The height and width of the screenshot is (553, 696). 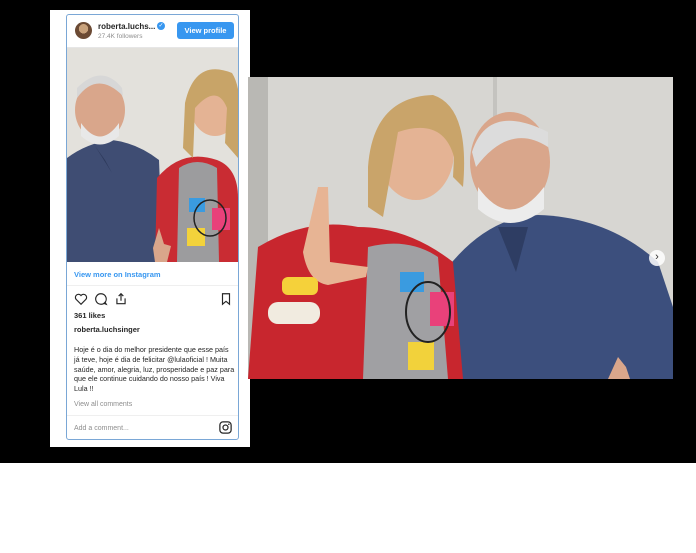 What do you see at coordinates (225, 427) in the screenshot?
I see `instagram-logo-icon` at bounding box center [225, 427].